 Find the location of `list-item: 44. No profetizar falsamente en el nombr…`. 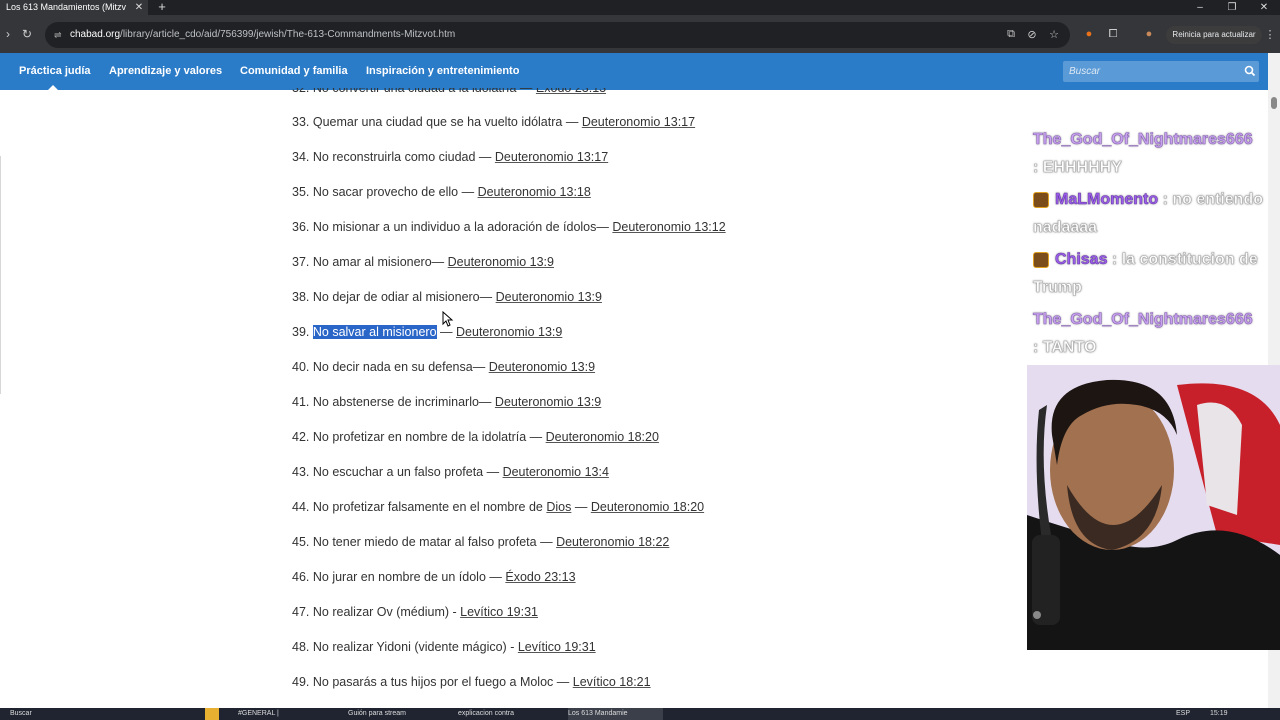

list-item: 44. No profetizar falsamente en el nombr… is located at coordinates (498, 507).